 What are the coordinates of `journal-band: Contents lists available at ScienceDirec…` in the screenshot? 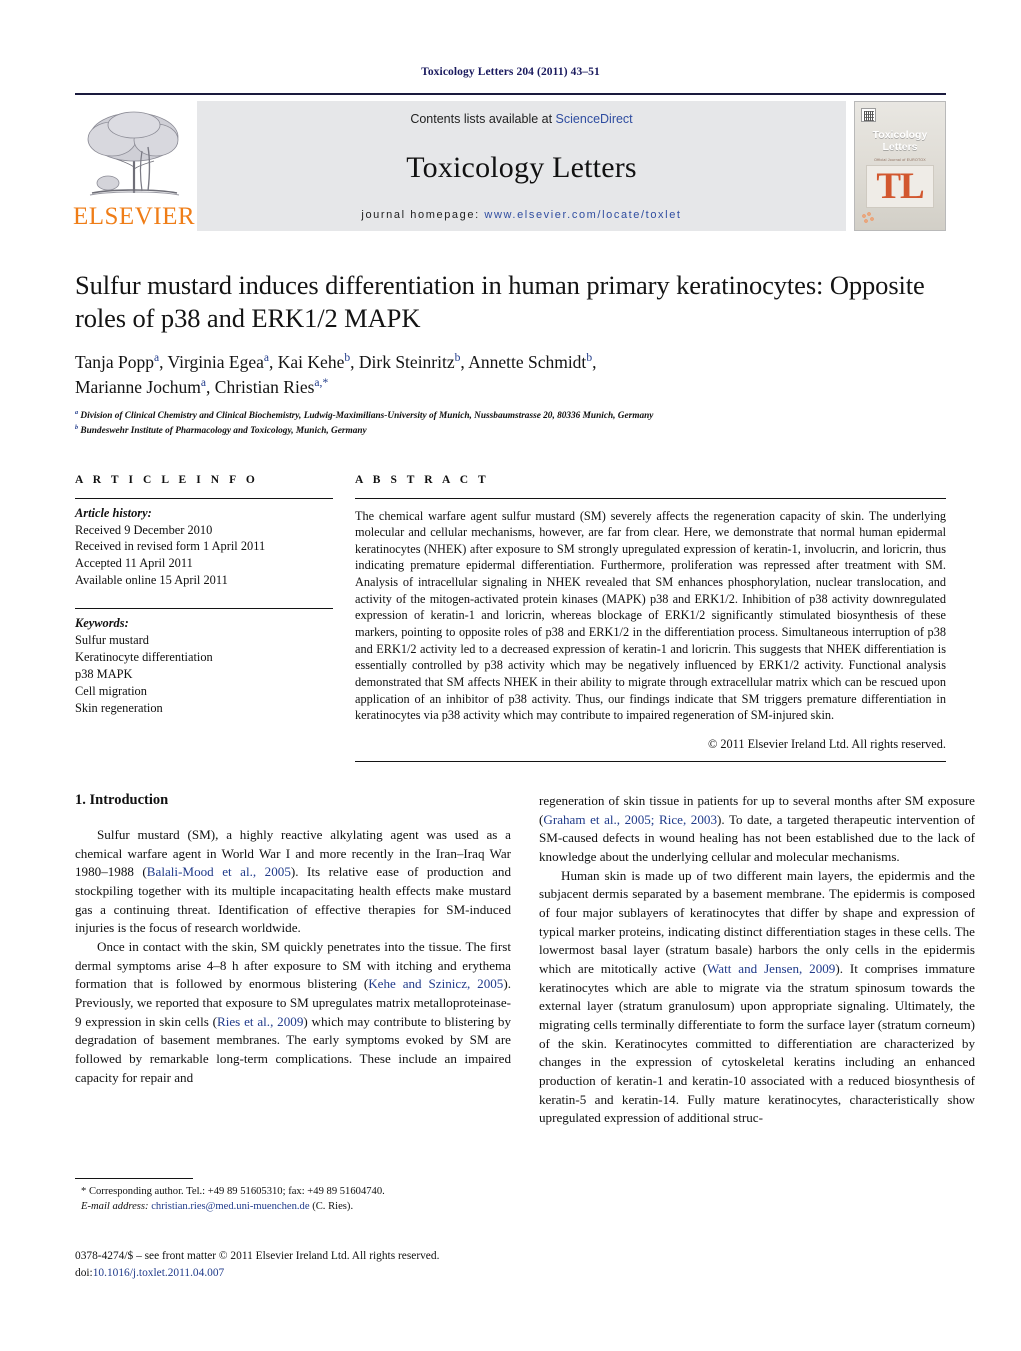 It's located at (521, 166).